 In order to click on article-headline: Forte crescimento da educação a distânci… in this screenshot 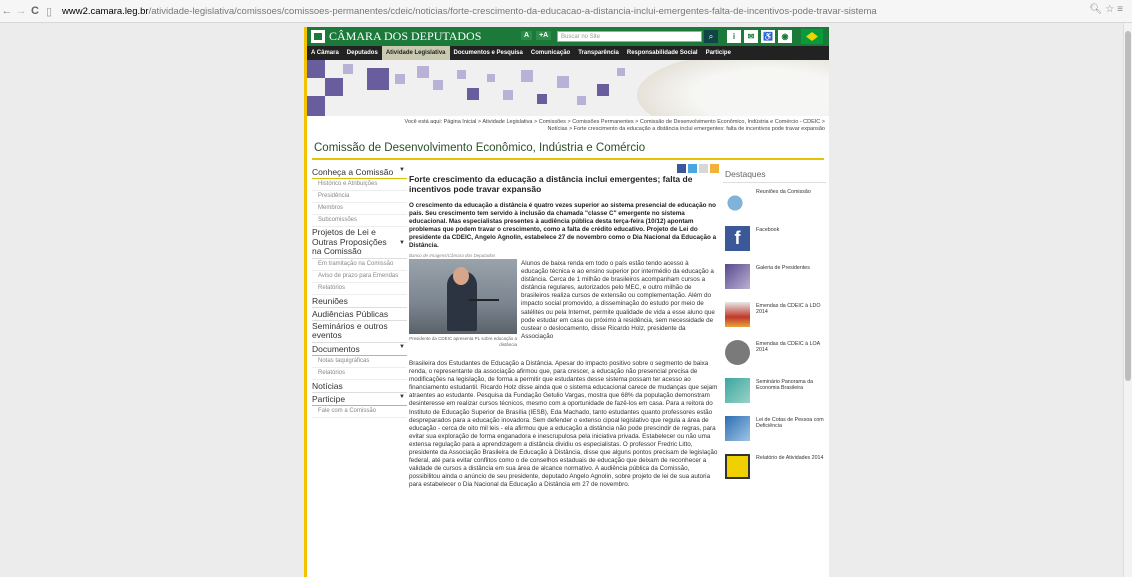, I will do `click(551, 184)`.